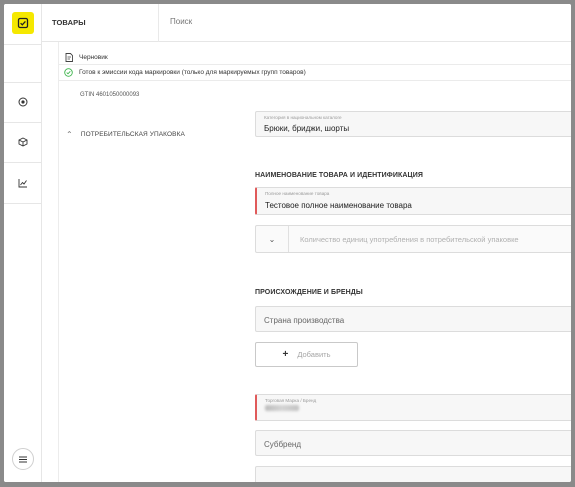  I want to click on subbrand-placeholder: Суббренд, so click(283, 444).